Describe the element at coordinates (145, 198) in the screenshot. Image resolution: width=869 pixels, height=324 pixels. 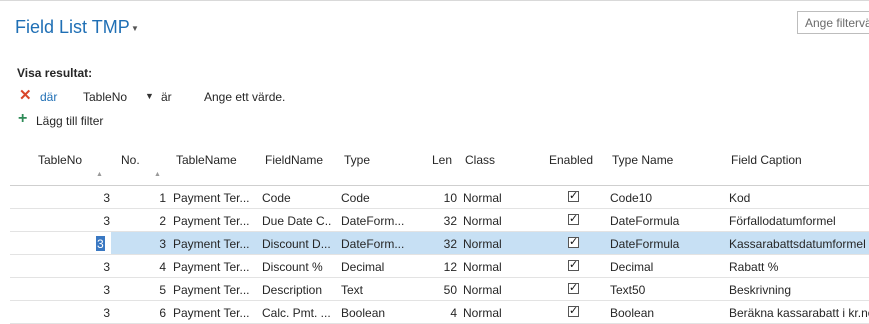
I see `cell-no: 1` at that location.